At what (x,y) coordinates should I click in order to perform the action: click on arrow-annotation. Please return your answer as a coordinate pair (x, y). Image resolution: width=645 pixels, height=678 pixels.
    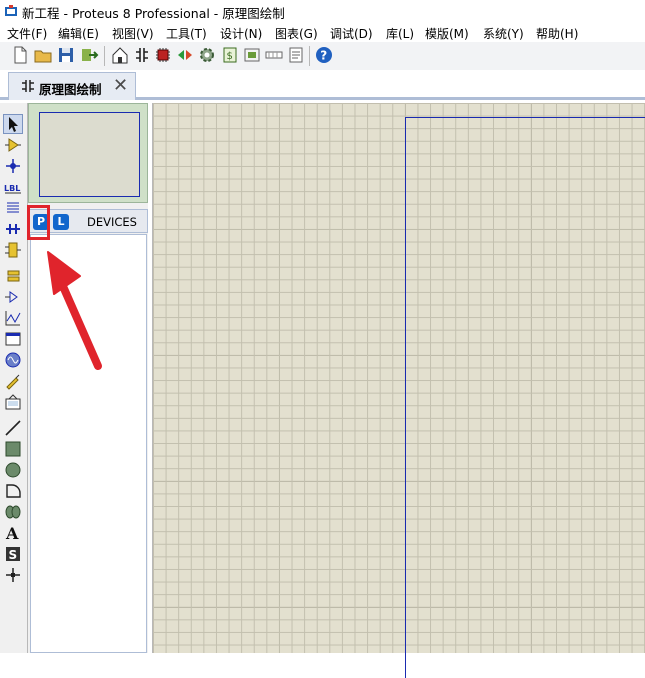
    Looking at the image, I should click on (74, 310).